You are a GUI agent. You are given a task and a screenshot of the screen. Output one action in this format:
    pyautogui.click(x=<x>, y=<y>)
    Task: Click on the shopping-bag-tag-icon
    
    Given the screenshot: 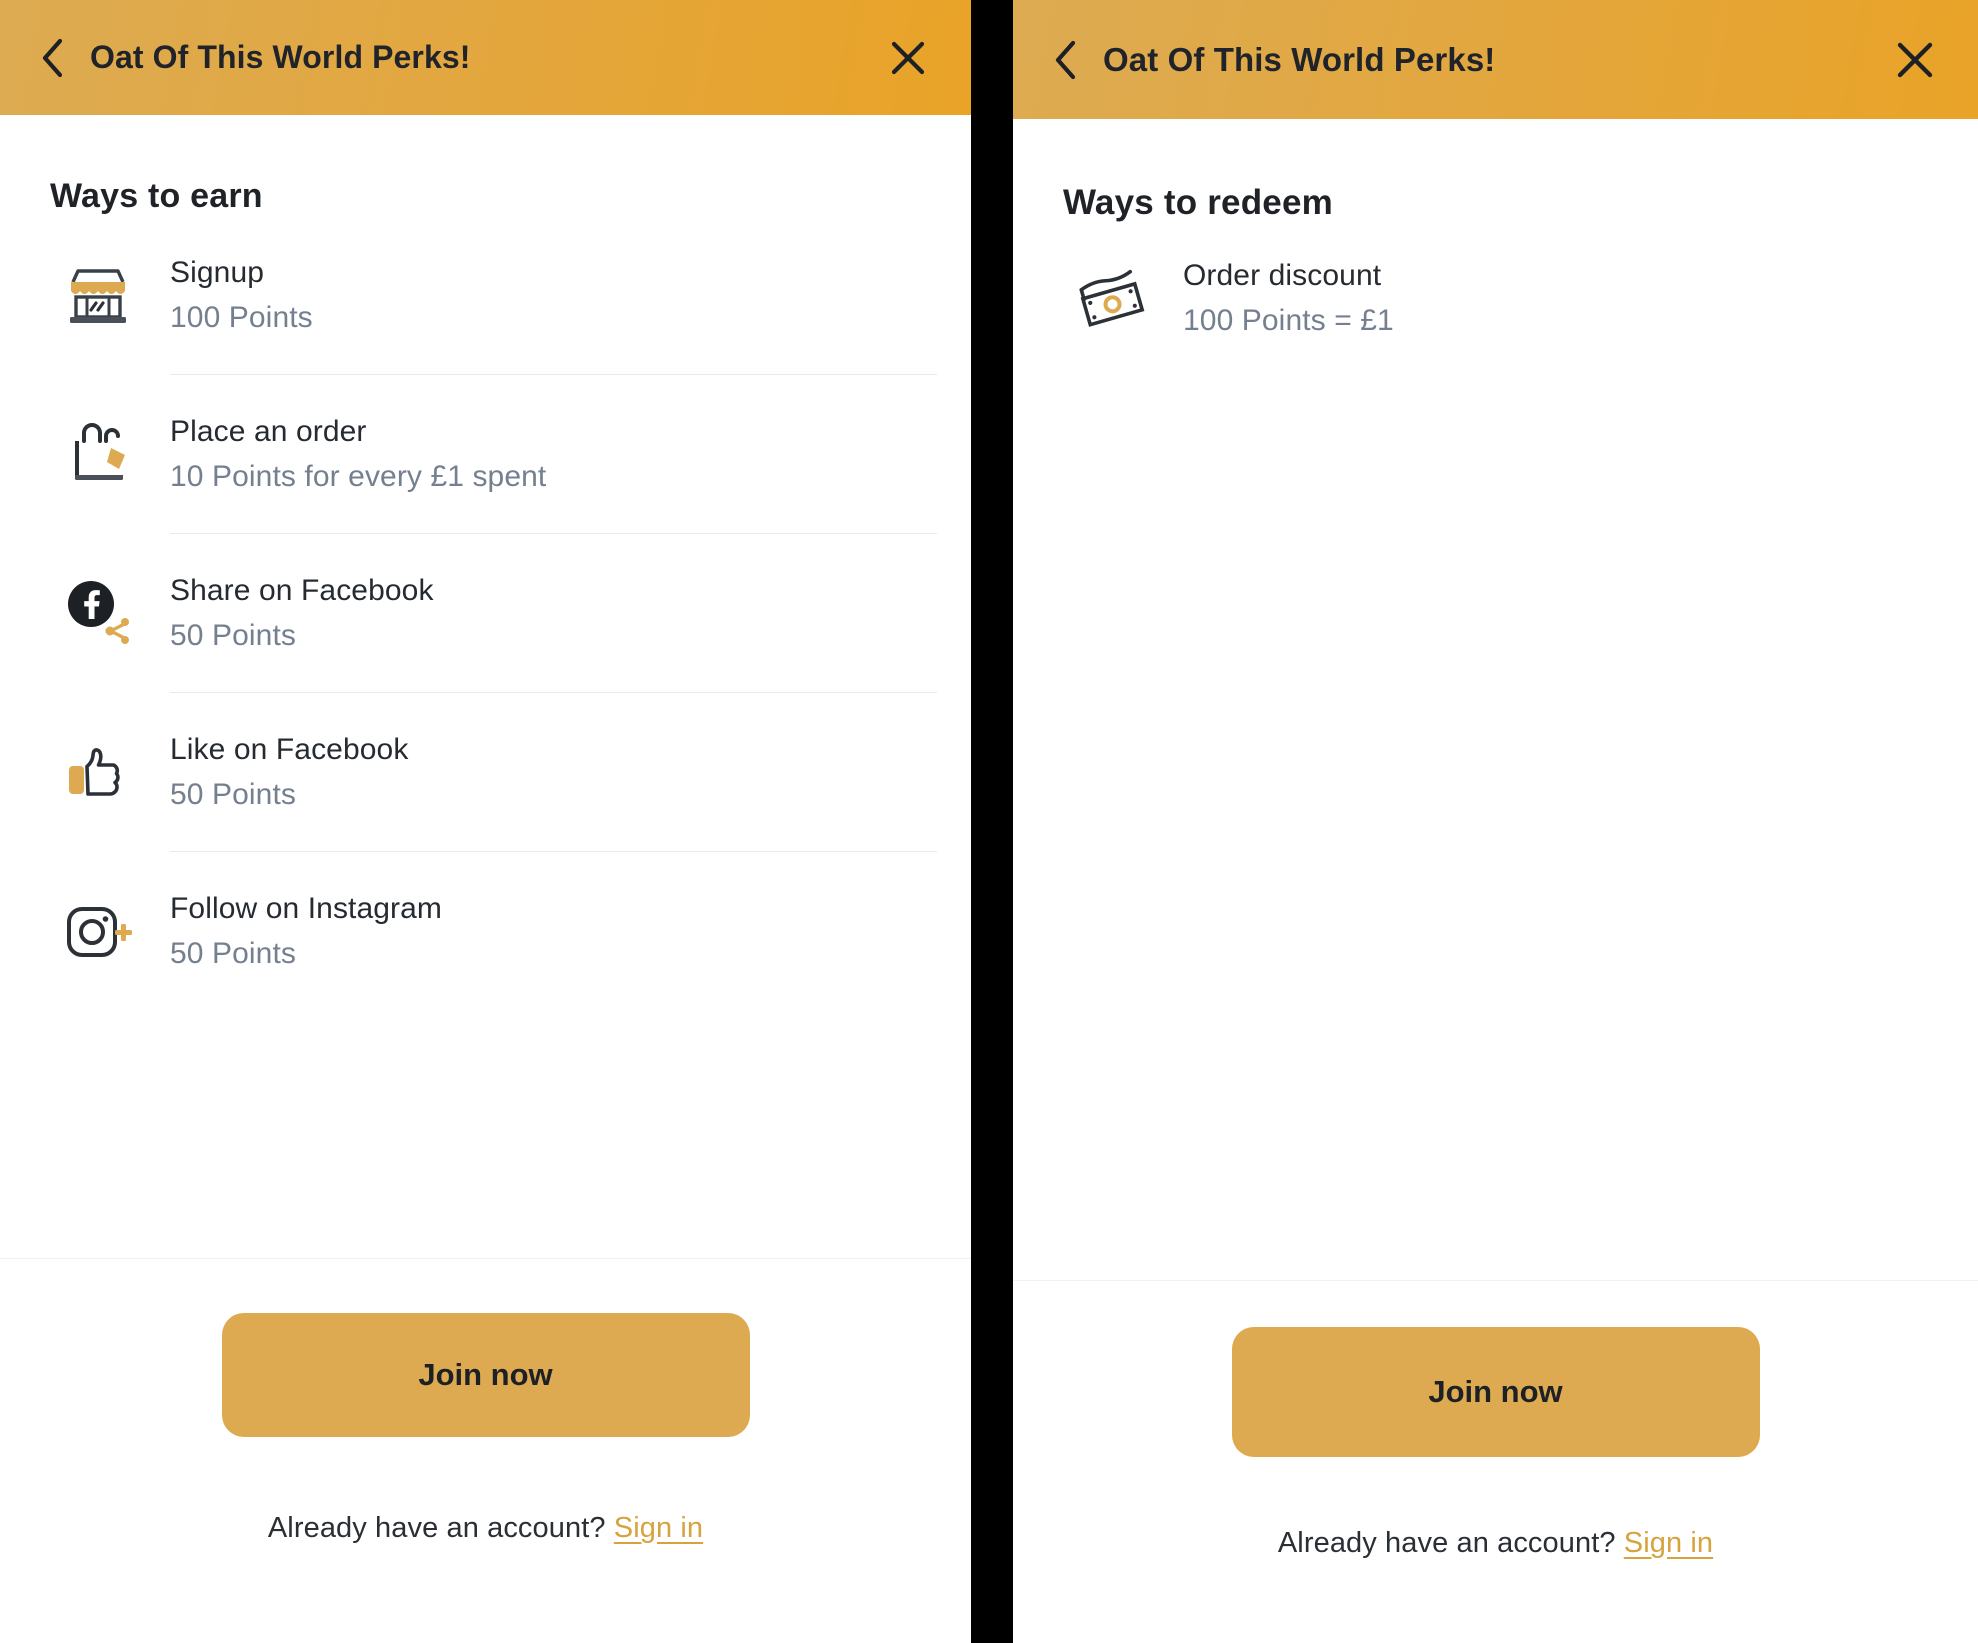 What is the action you would take?
    pyautogui.click(x=98, y=454)
    